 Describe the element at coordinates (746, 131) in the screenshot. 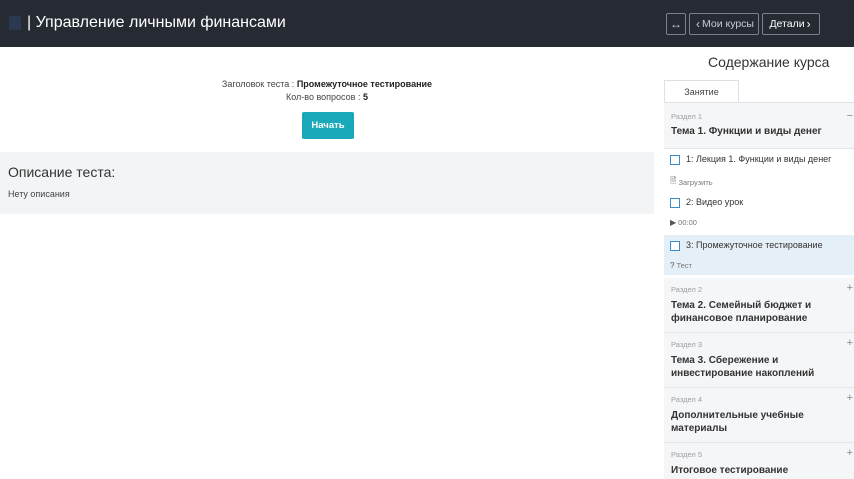

I see `section-name: Тема 1. Функции и виды денег` at that location.